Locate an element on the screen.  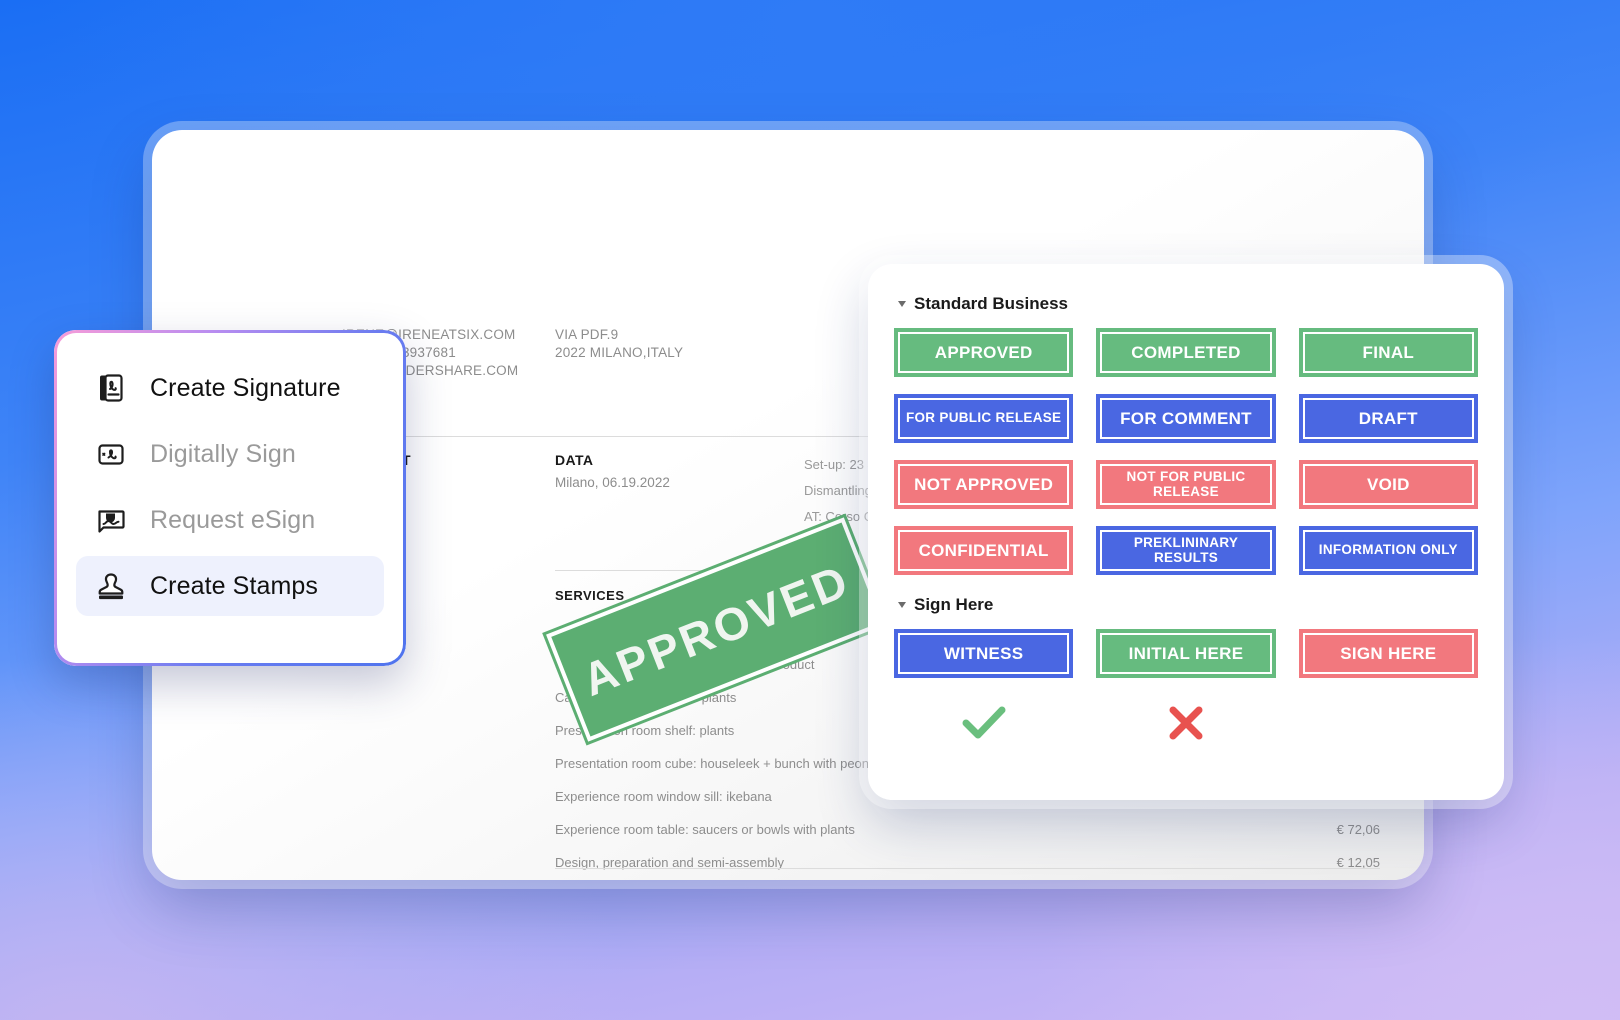
menu-item-label: Request eSign is located at coordinates (233, 519).